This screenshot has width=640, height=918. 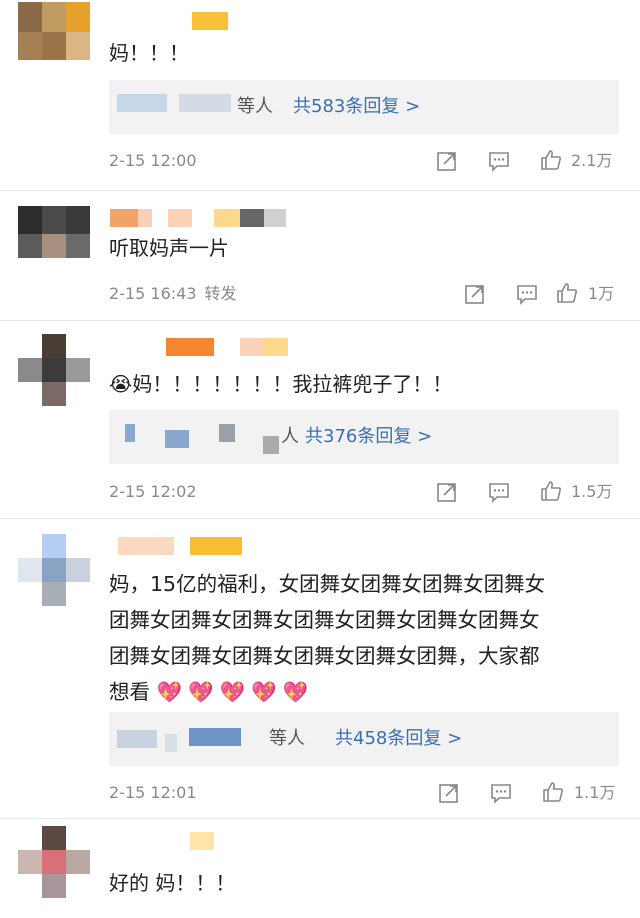 I want to click on forward-label: 转发, so click(x=221, y=293).